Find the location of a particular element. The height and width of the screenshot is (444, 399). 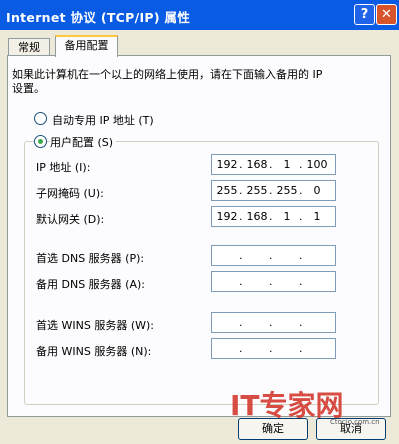

tab-alternate-configuration: 备用配置 is located at coordinates (86, 46).